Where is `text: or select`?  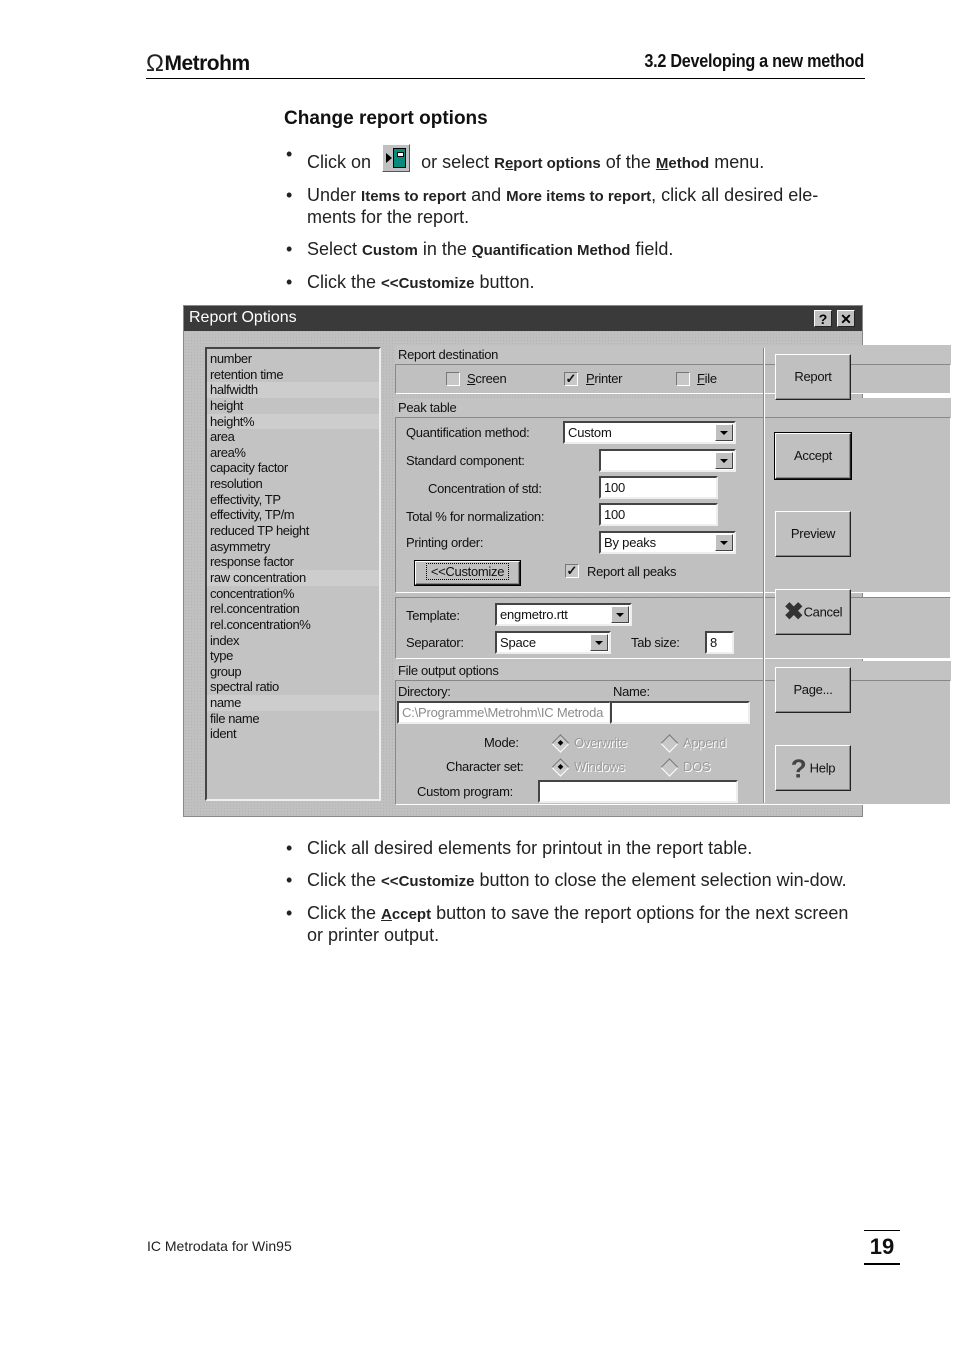
text: or select is located at coordinates (455, 162).